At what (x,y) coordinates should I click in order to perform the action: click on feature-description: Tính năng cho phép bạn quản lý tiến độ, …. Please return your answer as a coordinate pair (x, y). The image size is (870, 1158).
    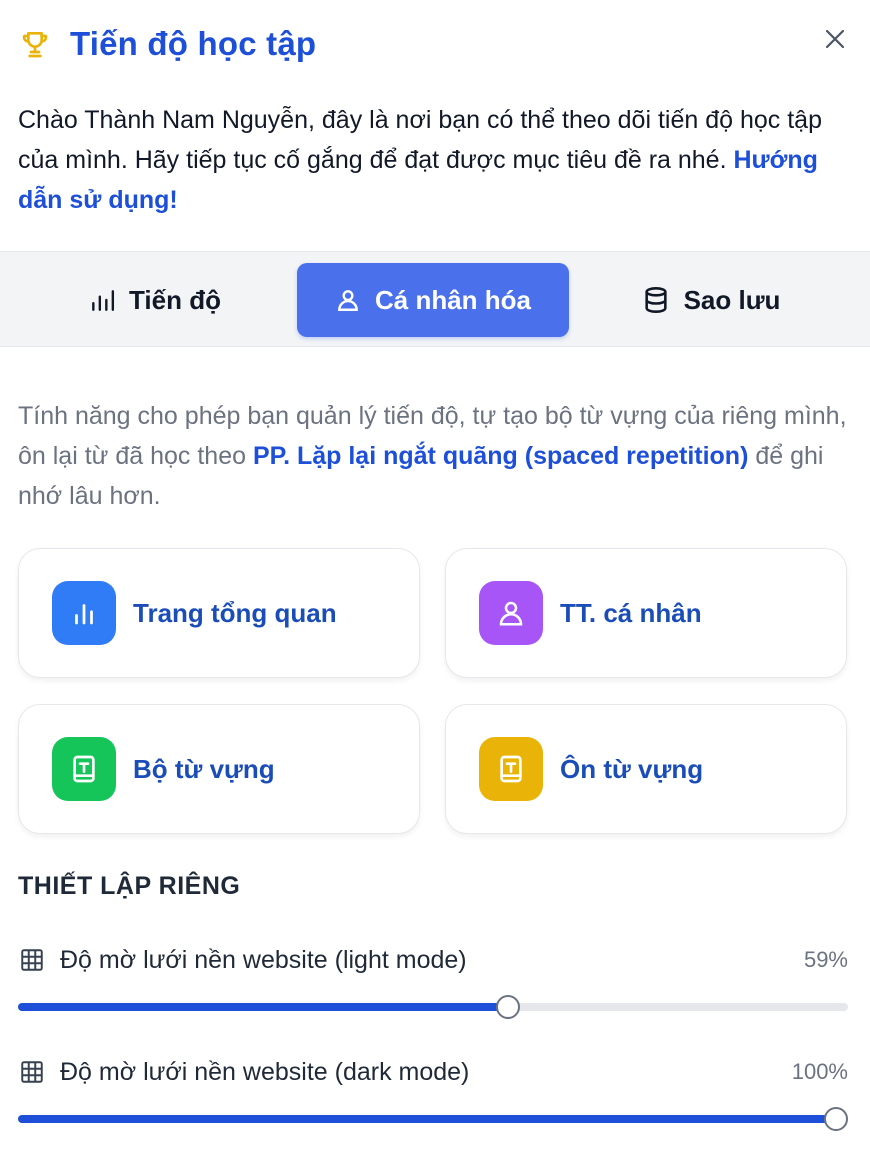
    Looking at the image, I should click on (433, 456).